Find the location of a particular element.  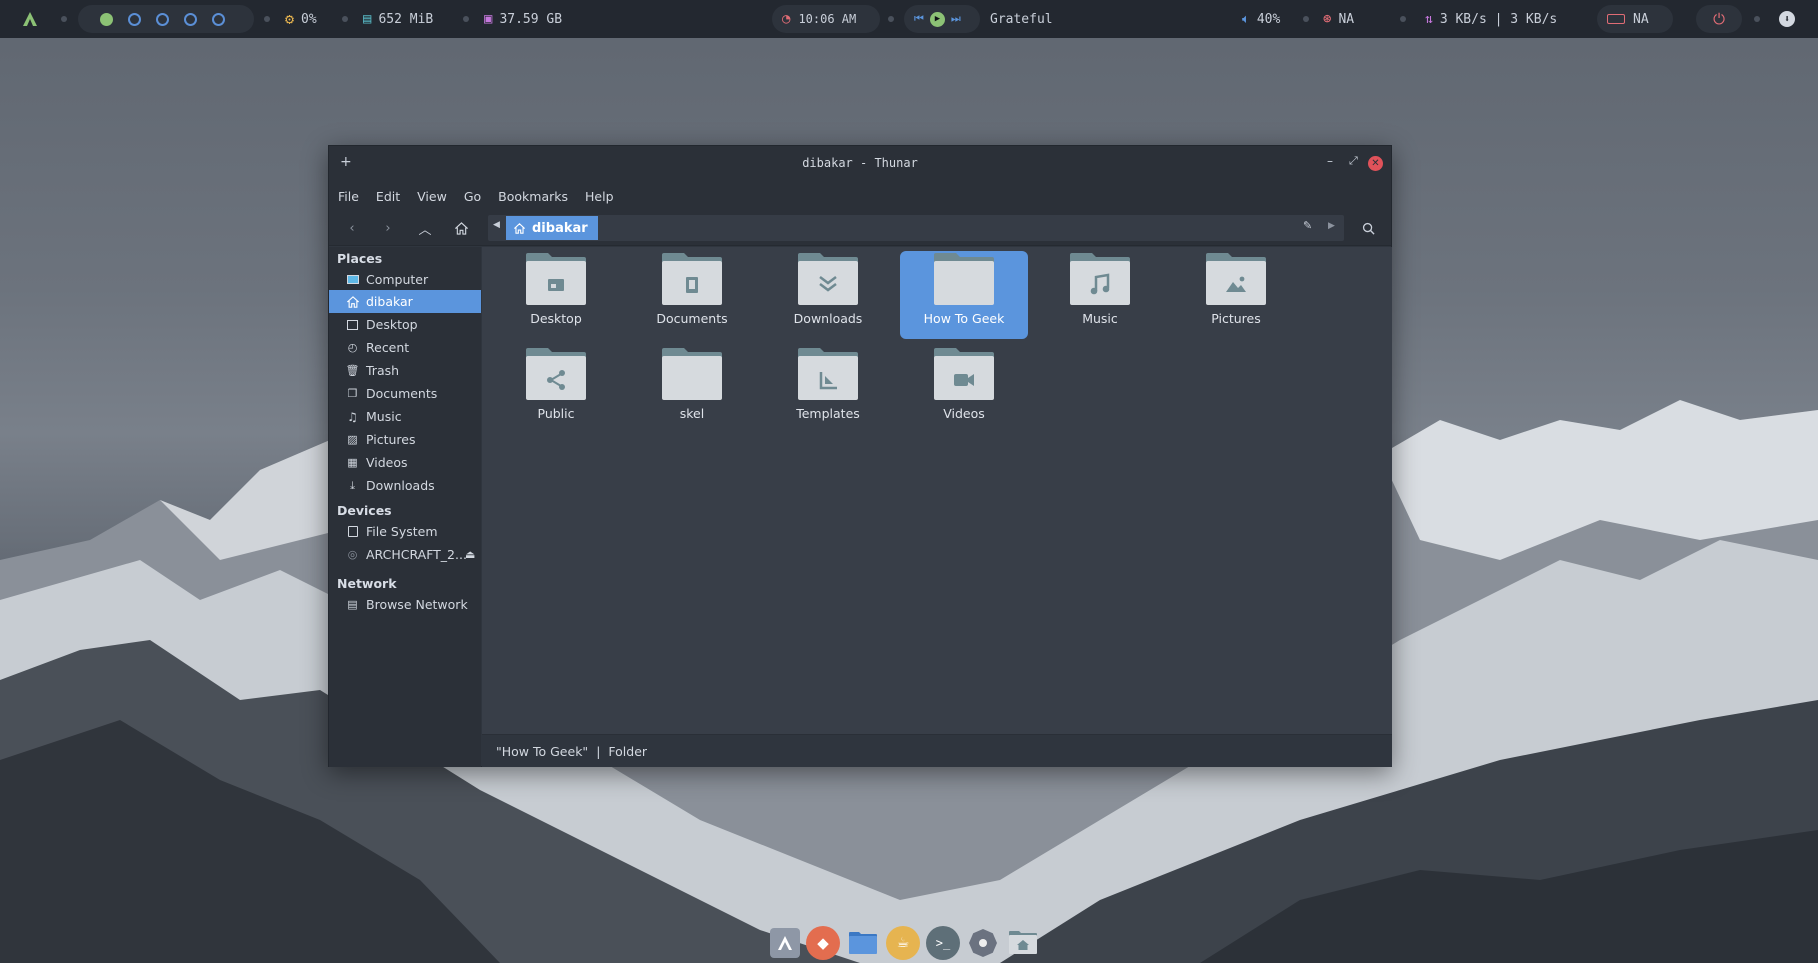

folder-label: Videos is located at coordinates (964, 413).